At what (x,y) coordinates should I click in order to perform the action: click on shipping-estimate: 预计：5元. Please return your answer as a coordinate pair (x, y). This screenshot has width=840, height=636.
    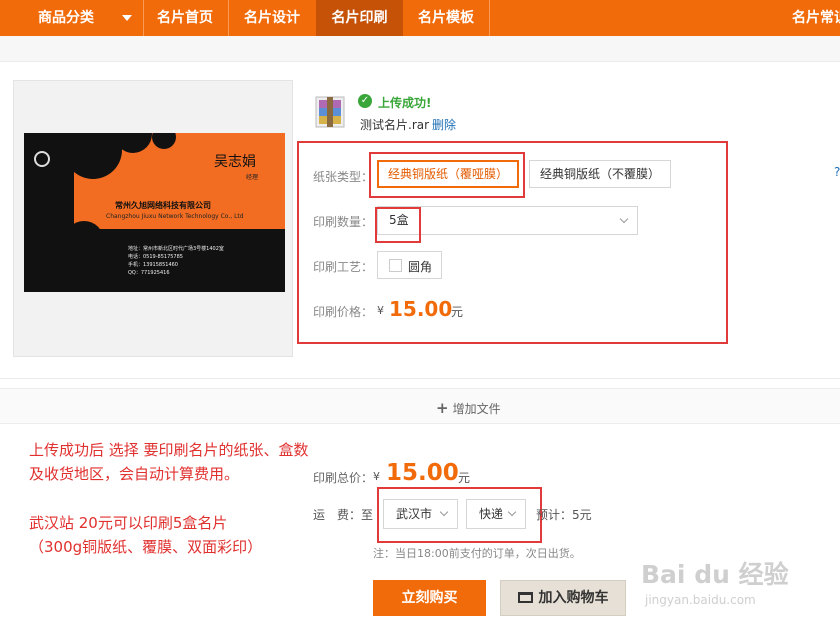
    Looking at the image, I should click on (564, 515).